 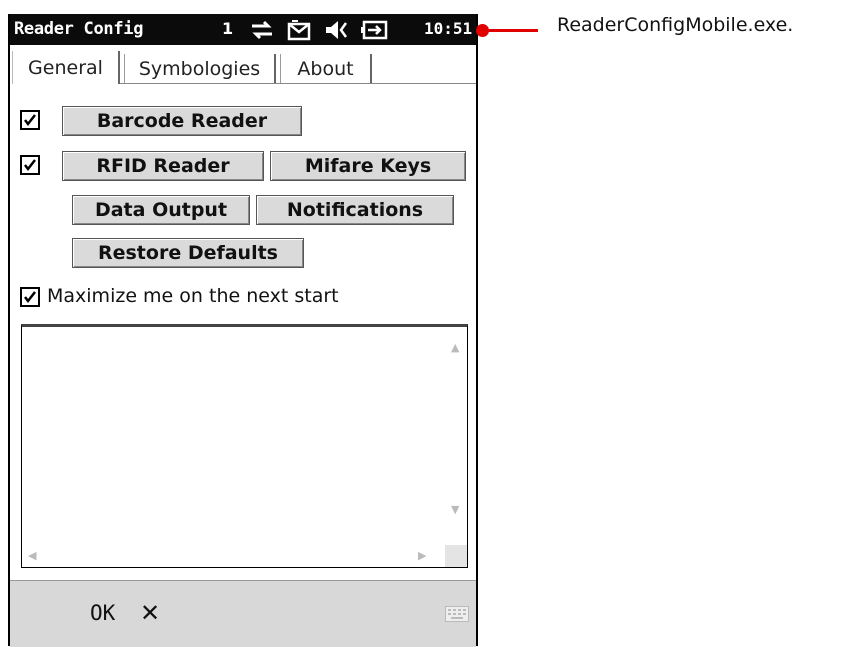 I want to click on softkey-bar: OK ✕, so click(x=243, y=613).